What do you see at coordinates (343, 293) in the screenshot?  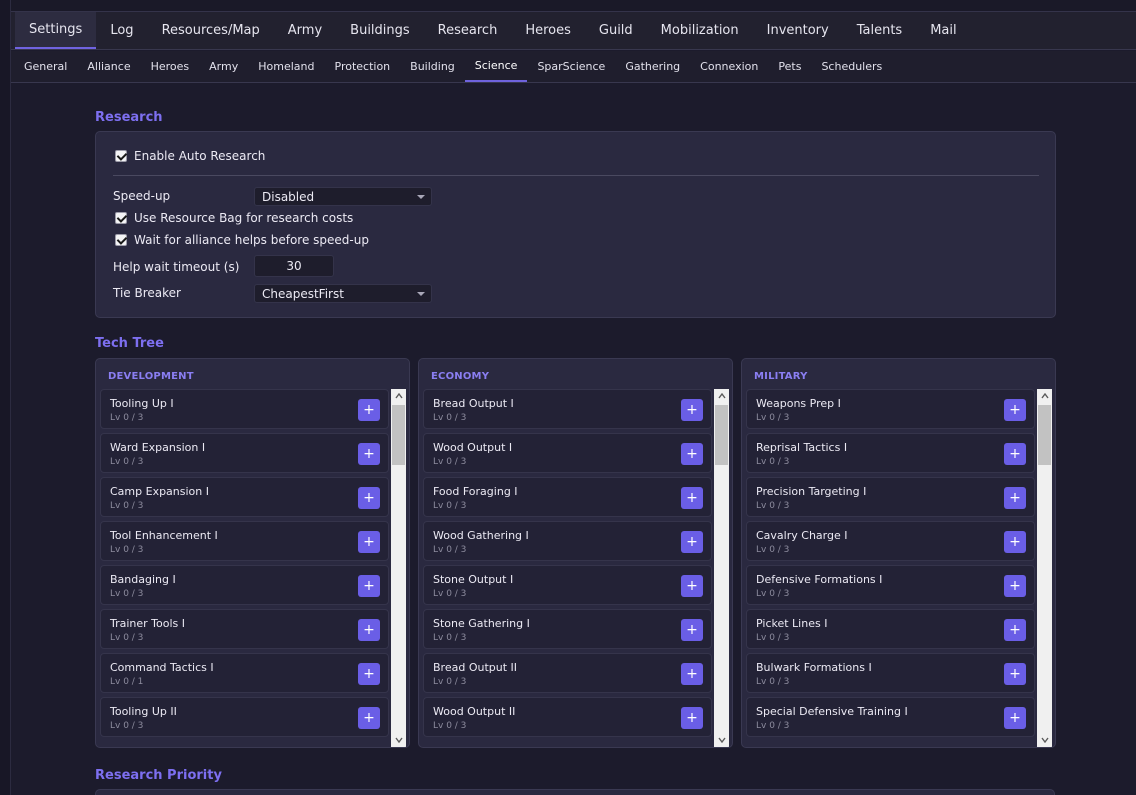 I see `tie-breaker-select: CheapestFirst` at bounding box center [343, 293].